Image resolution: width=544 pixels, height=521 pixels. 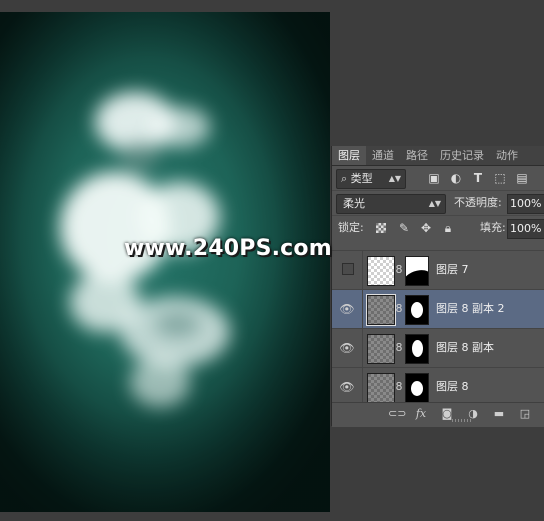 I want to click on link-layers-icon: ⊂⊃, so click(x=397, y=414).